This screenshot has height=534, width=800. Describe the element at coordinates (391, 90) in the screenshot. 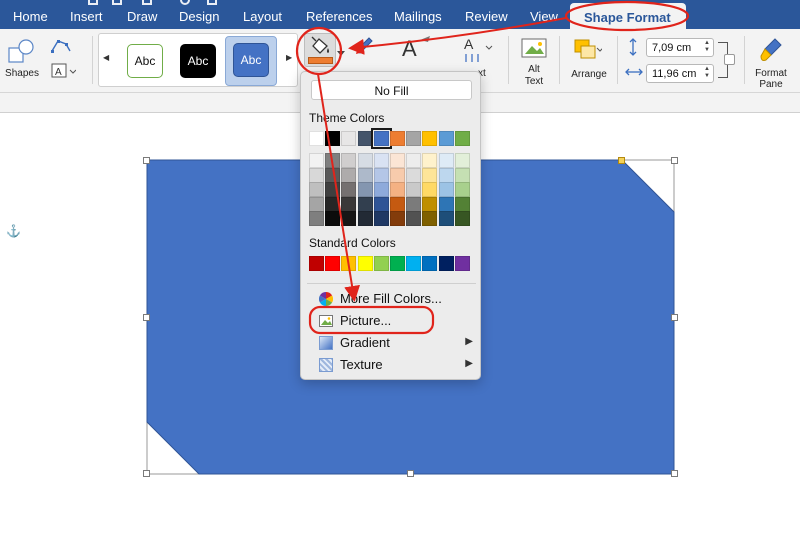

I see `no-fill-button: No Fill` at that location.